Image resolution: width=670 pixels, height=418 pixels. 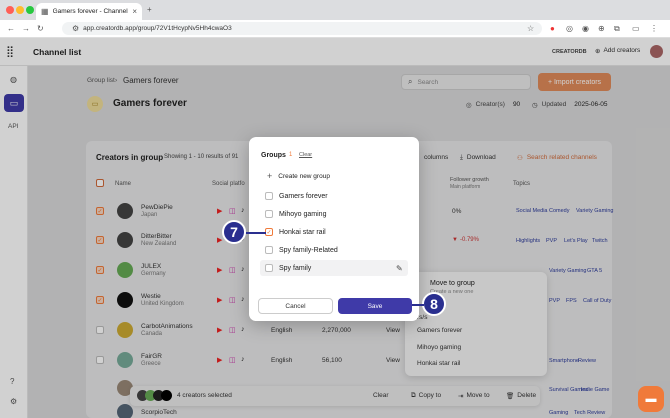 I want to click on extensions-puzzle-icon: ⧉, so click(x=617, y=29).